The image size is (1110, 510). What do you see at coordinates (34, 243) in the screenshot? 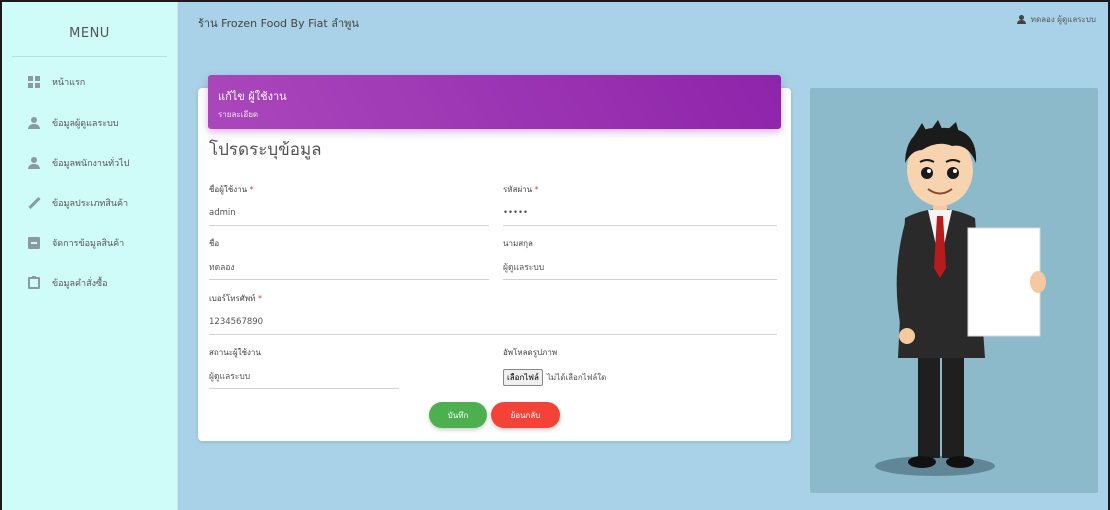
I see `archive-icon` at bounding box center [34, 243].